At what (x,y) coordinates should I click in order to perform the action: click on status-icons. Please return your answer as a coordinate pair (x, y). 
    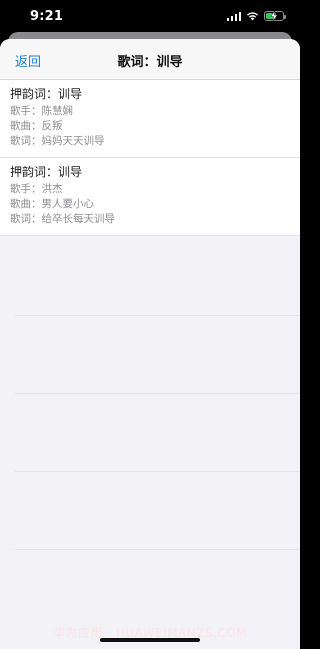
    Looking at the image, I should click on (256, 16).